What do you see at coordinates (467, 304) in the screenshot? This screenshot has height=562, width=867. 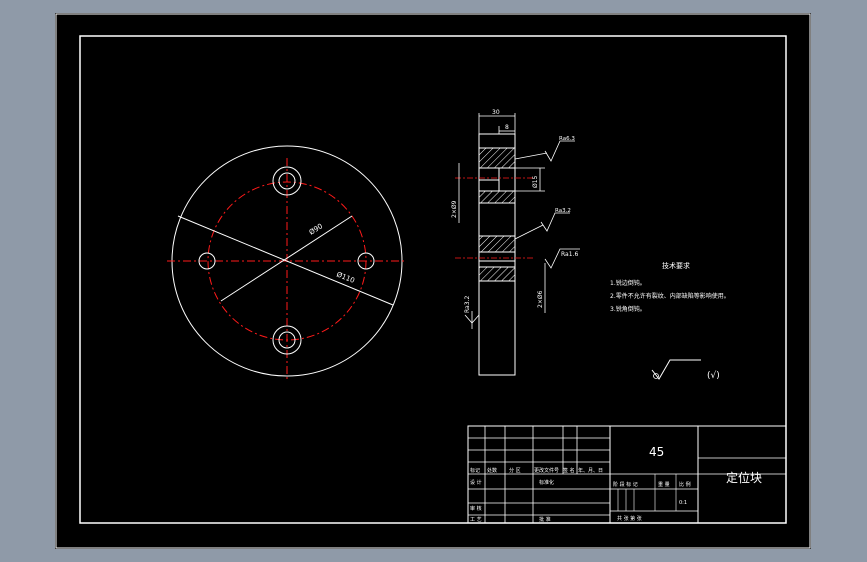 I see `ra-left-label: Ra3.2` at bounding box center [467, 304].